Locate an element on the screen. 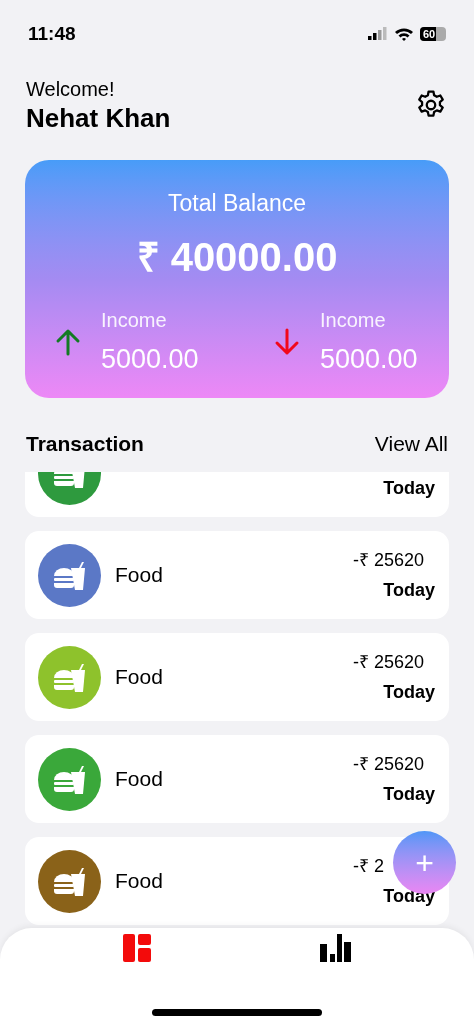  greeting-text: Welcome! is located at coordinates (71, 89).